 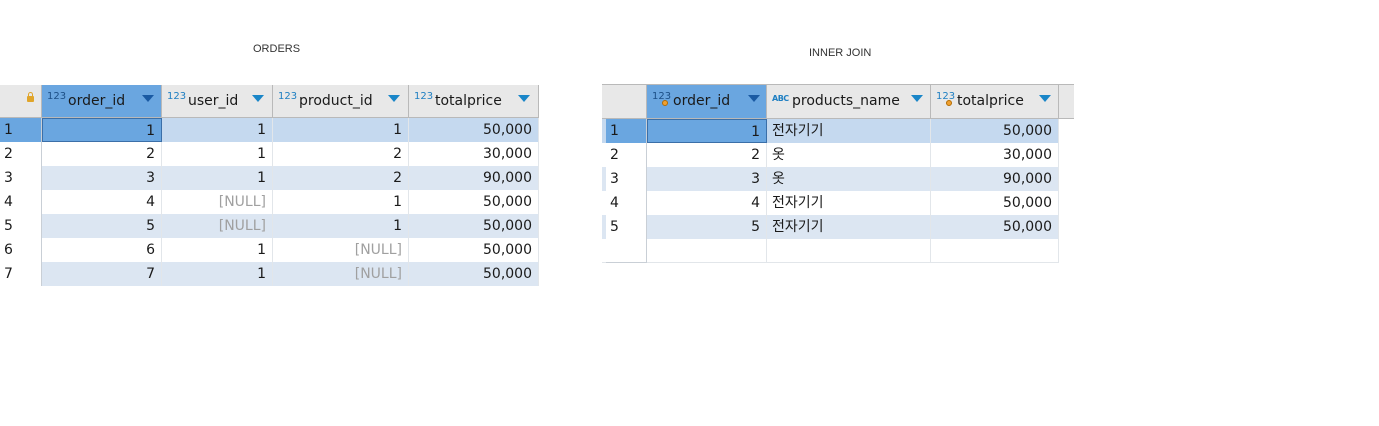 What do you see at coordinates (21, 250) in the screenshot?
I see `row-number: 6` at bounding box center [21, 250].